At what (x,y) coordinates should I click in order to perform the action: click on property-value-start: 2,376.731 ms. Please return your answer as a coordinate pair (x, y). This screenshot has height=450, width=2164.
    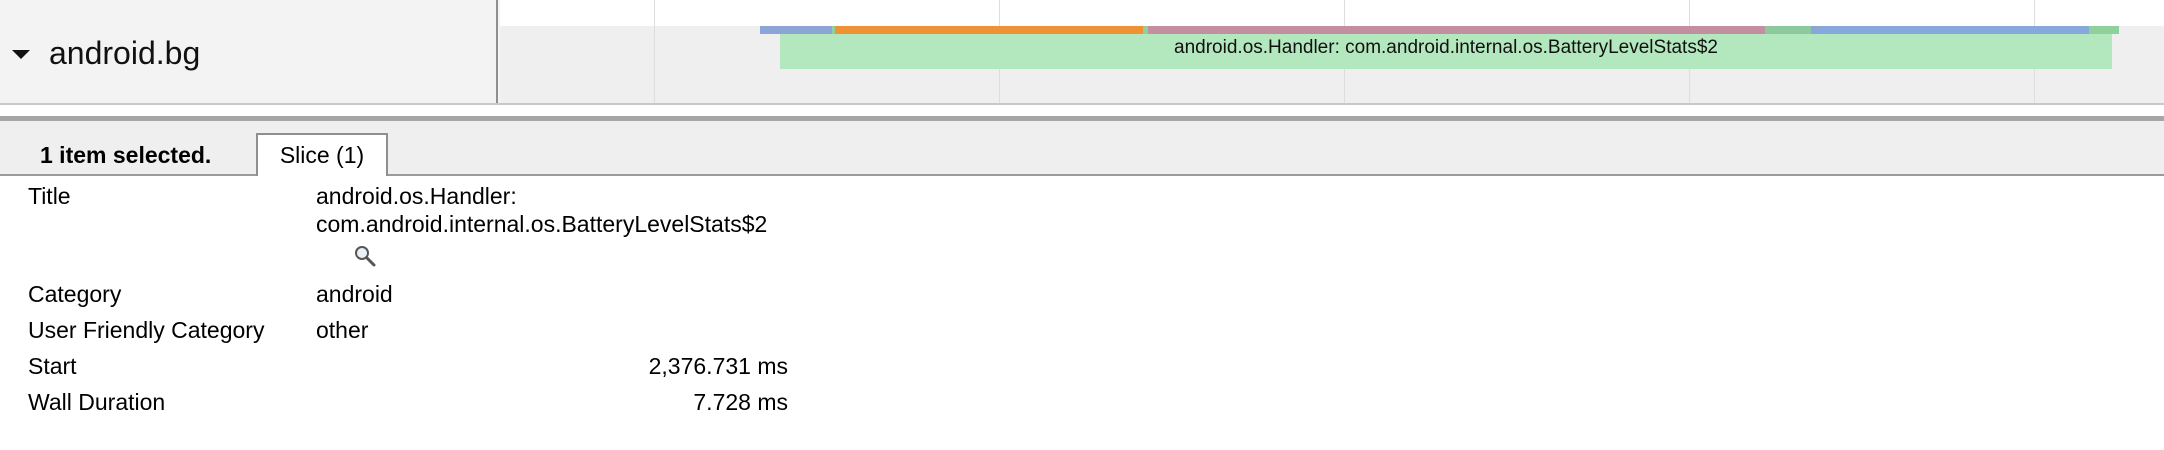
    Looking at the image, I should click on (718, 366).